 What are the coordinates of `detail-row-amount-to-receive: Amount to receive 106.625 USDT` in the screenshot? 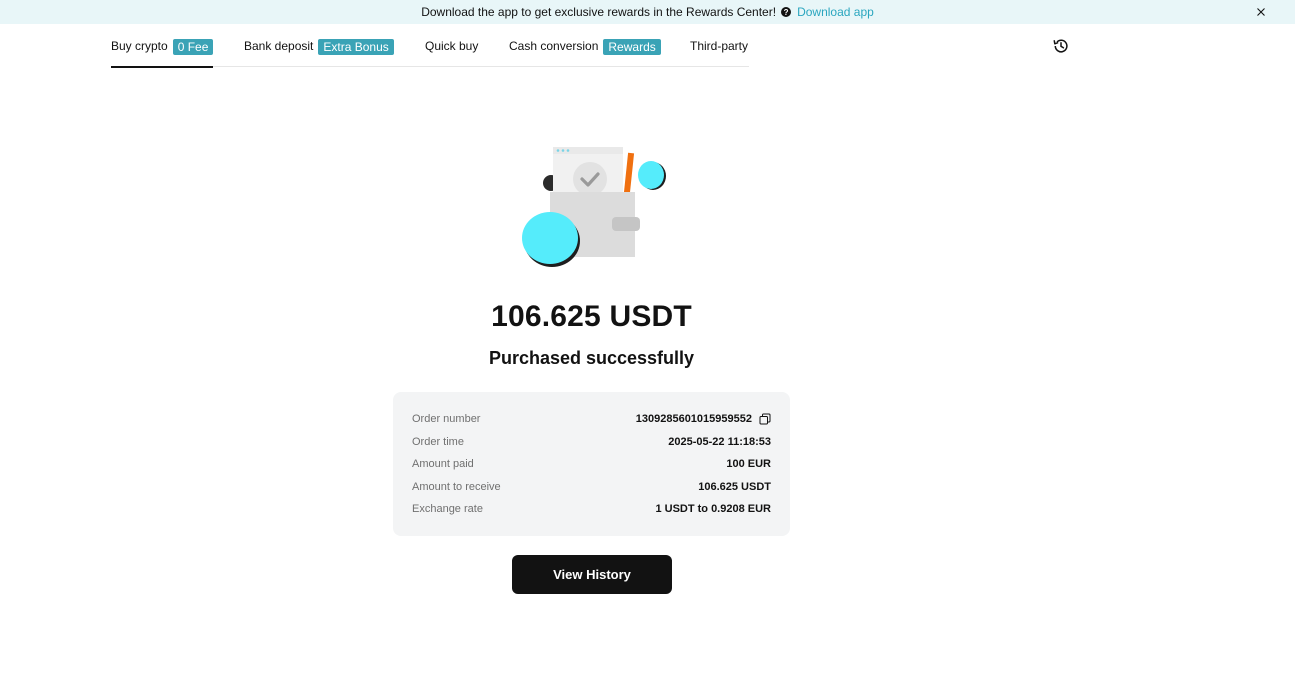 It's located at (591, 487).